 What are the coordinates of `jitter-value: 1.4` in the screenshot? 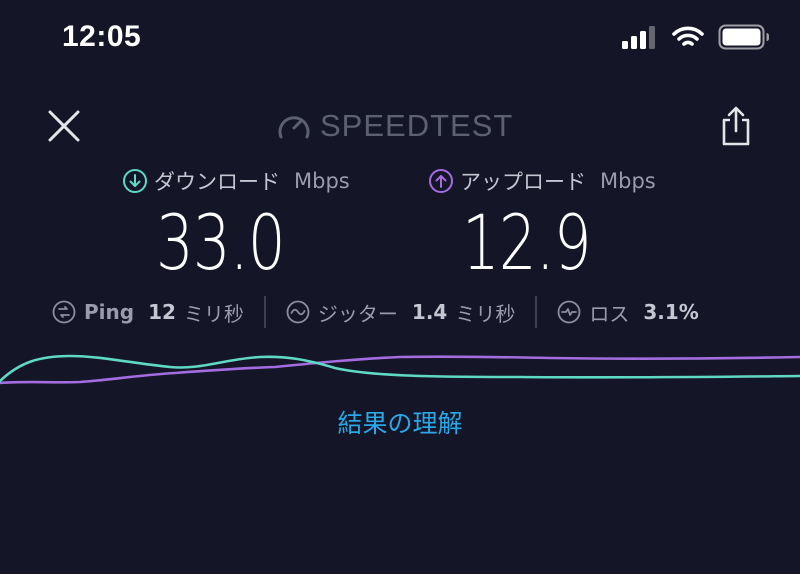 It's located at (429, 312).